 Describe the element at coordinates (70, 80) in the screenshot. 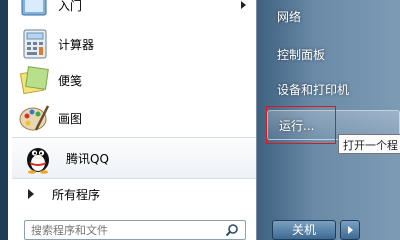

I see `program-label: 便笺` at that location.